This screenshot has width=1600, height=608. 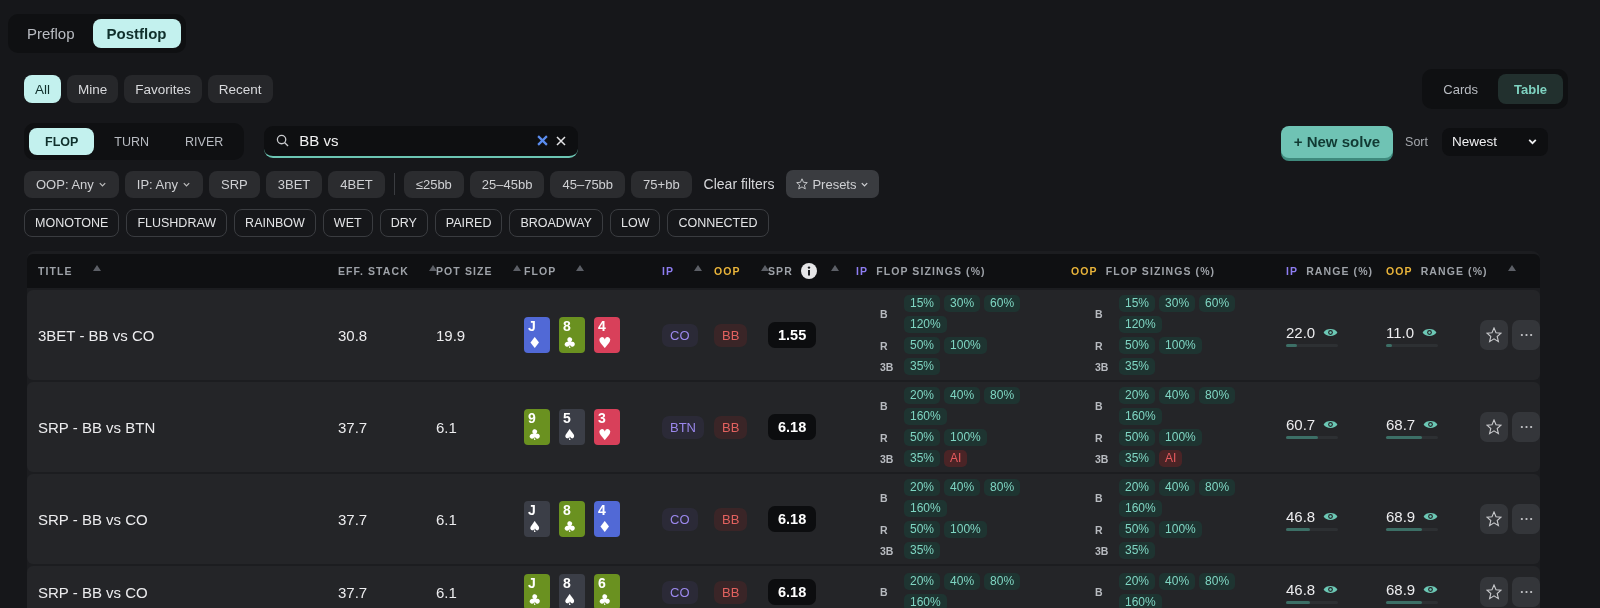 I want to click on table-cell: 30.8, so click(x=353, y=335).